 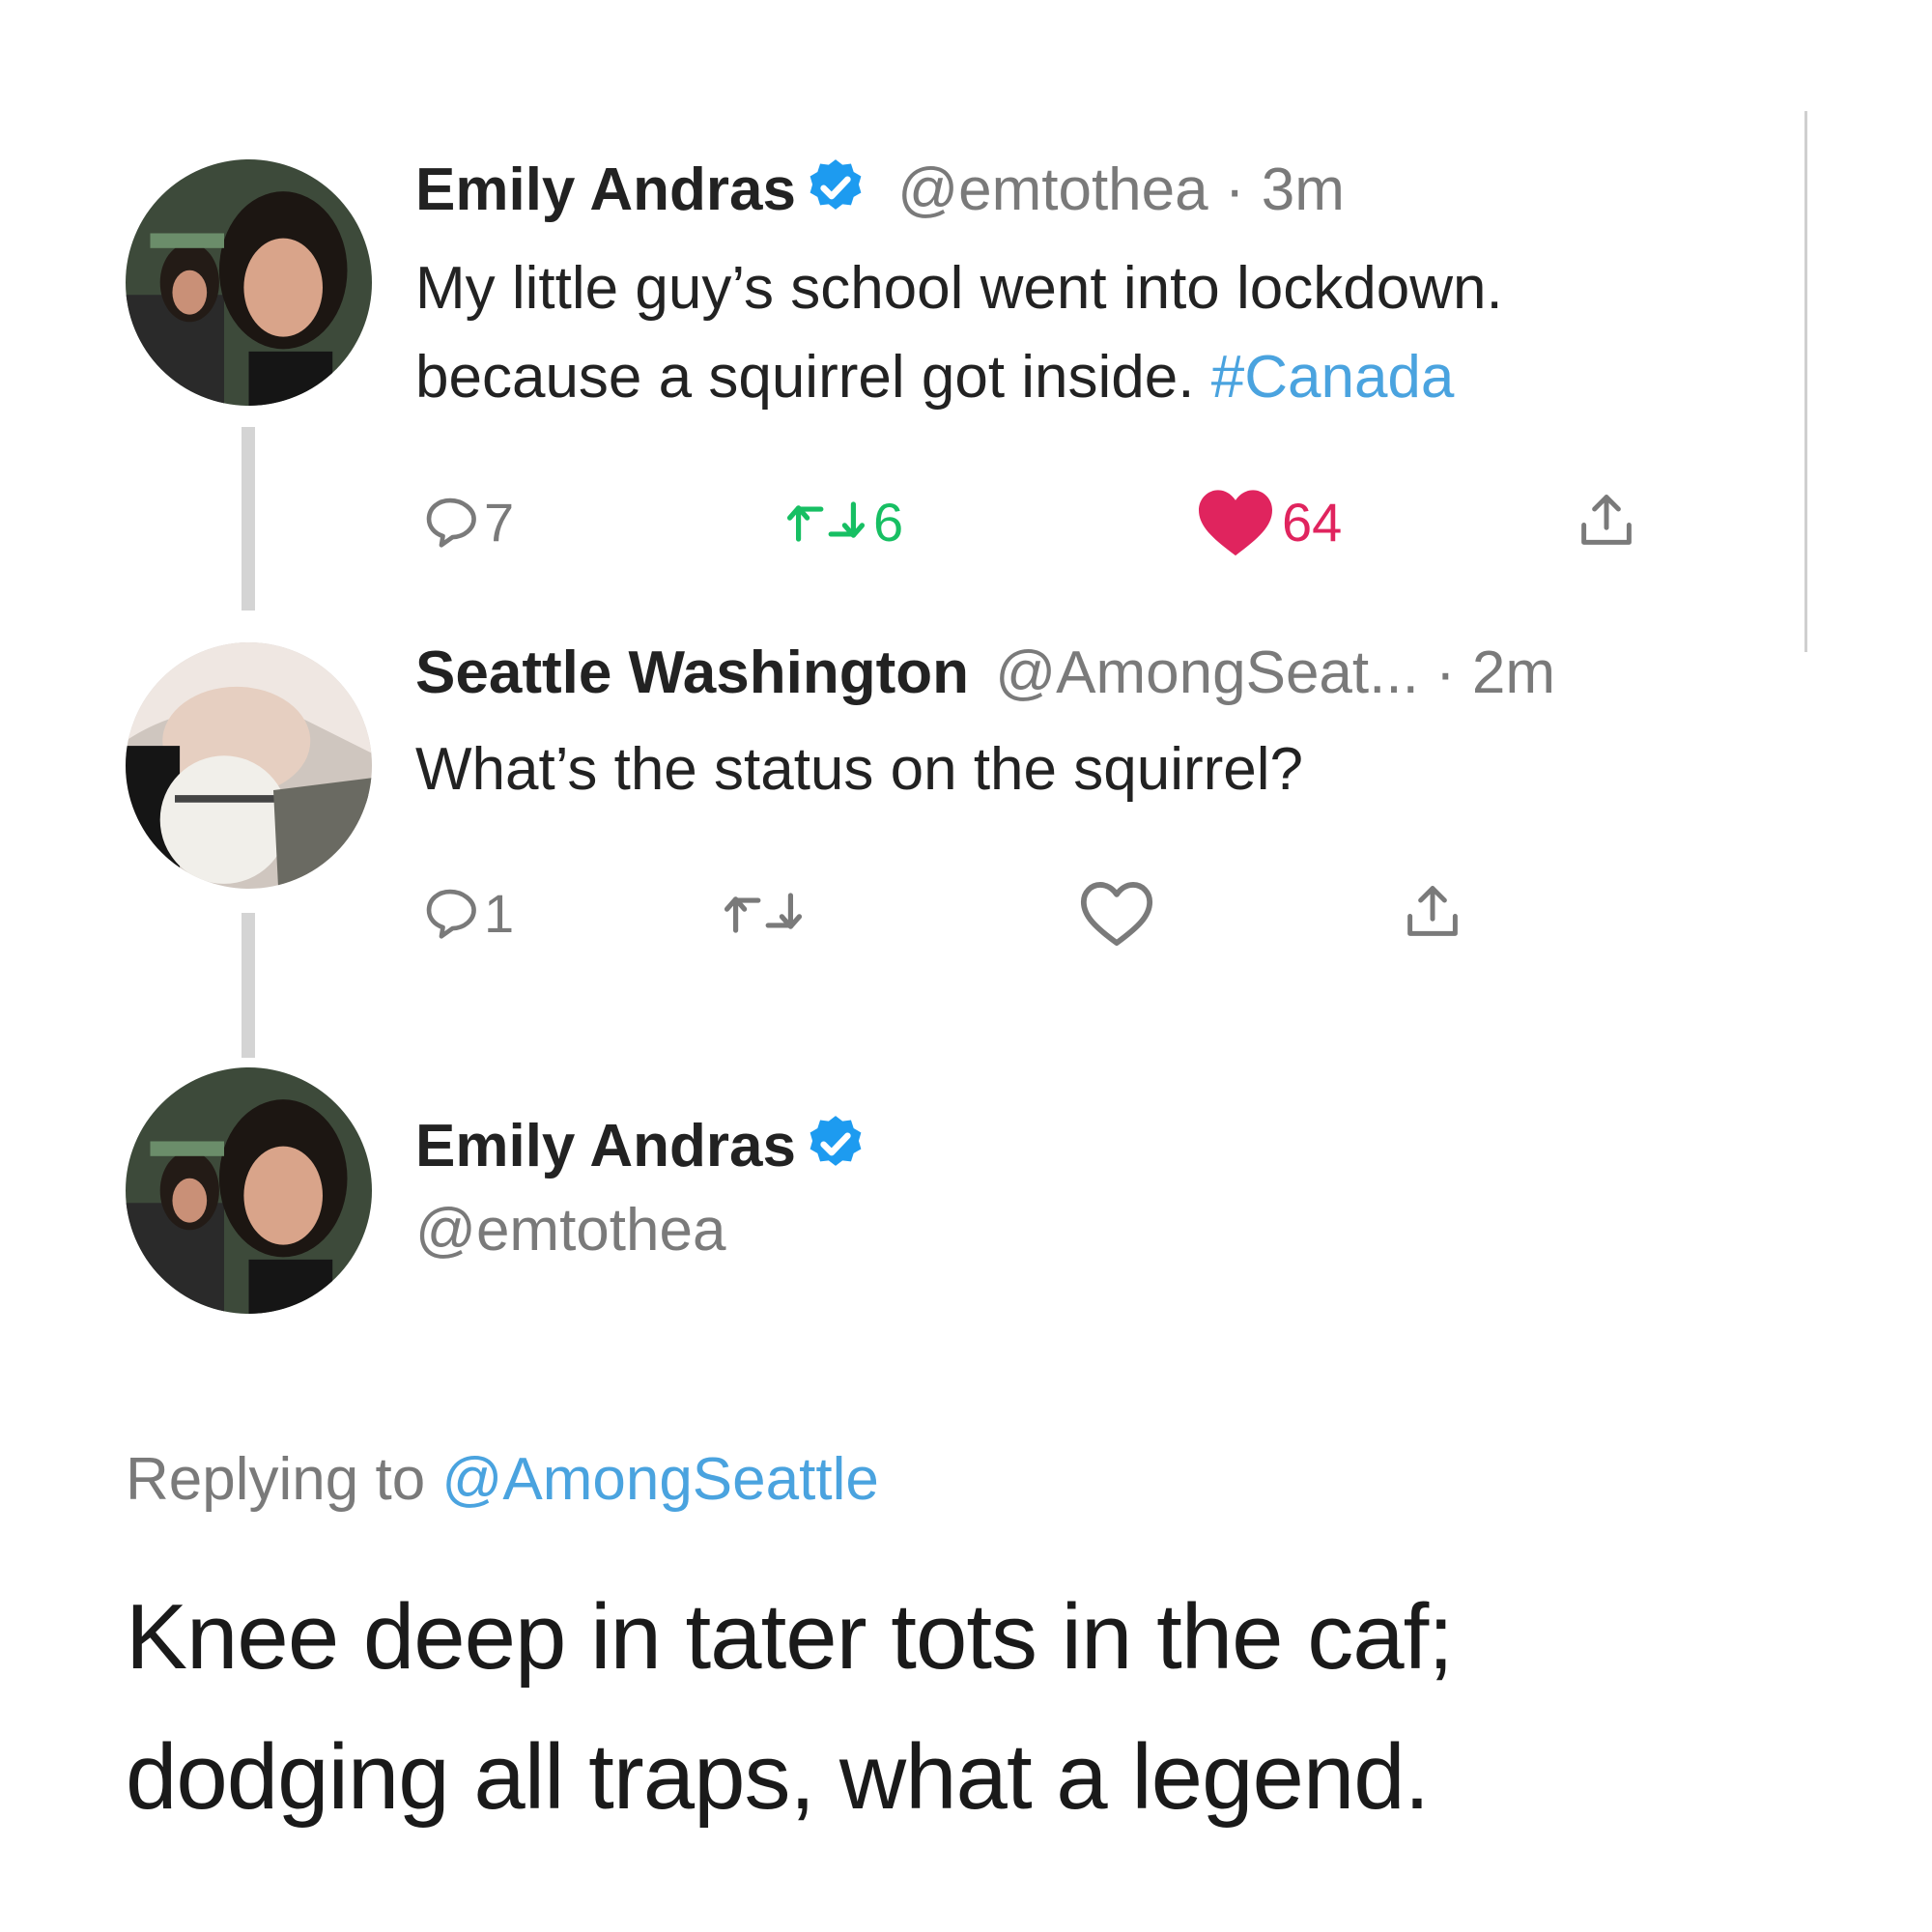 What do you see at coordinates (570, 1230) in the screenshot?
I see `tweet3-handle: @emtothea` at bounding box center [570, 1230].